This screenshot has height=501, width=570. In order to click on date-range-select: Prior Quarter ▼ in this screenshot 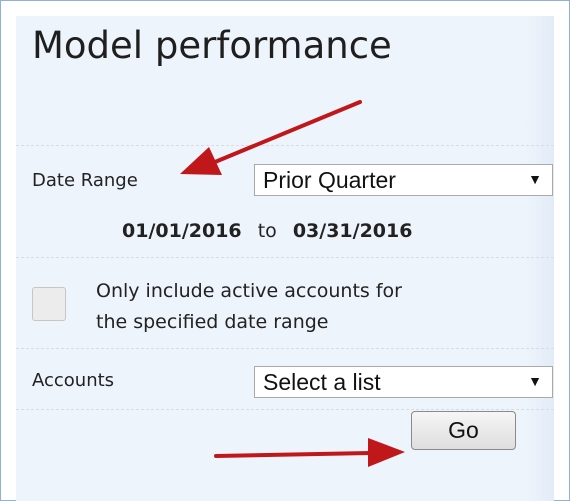, I will do `click(403, 180)`.